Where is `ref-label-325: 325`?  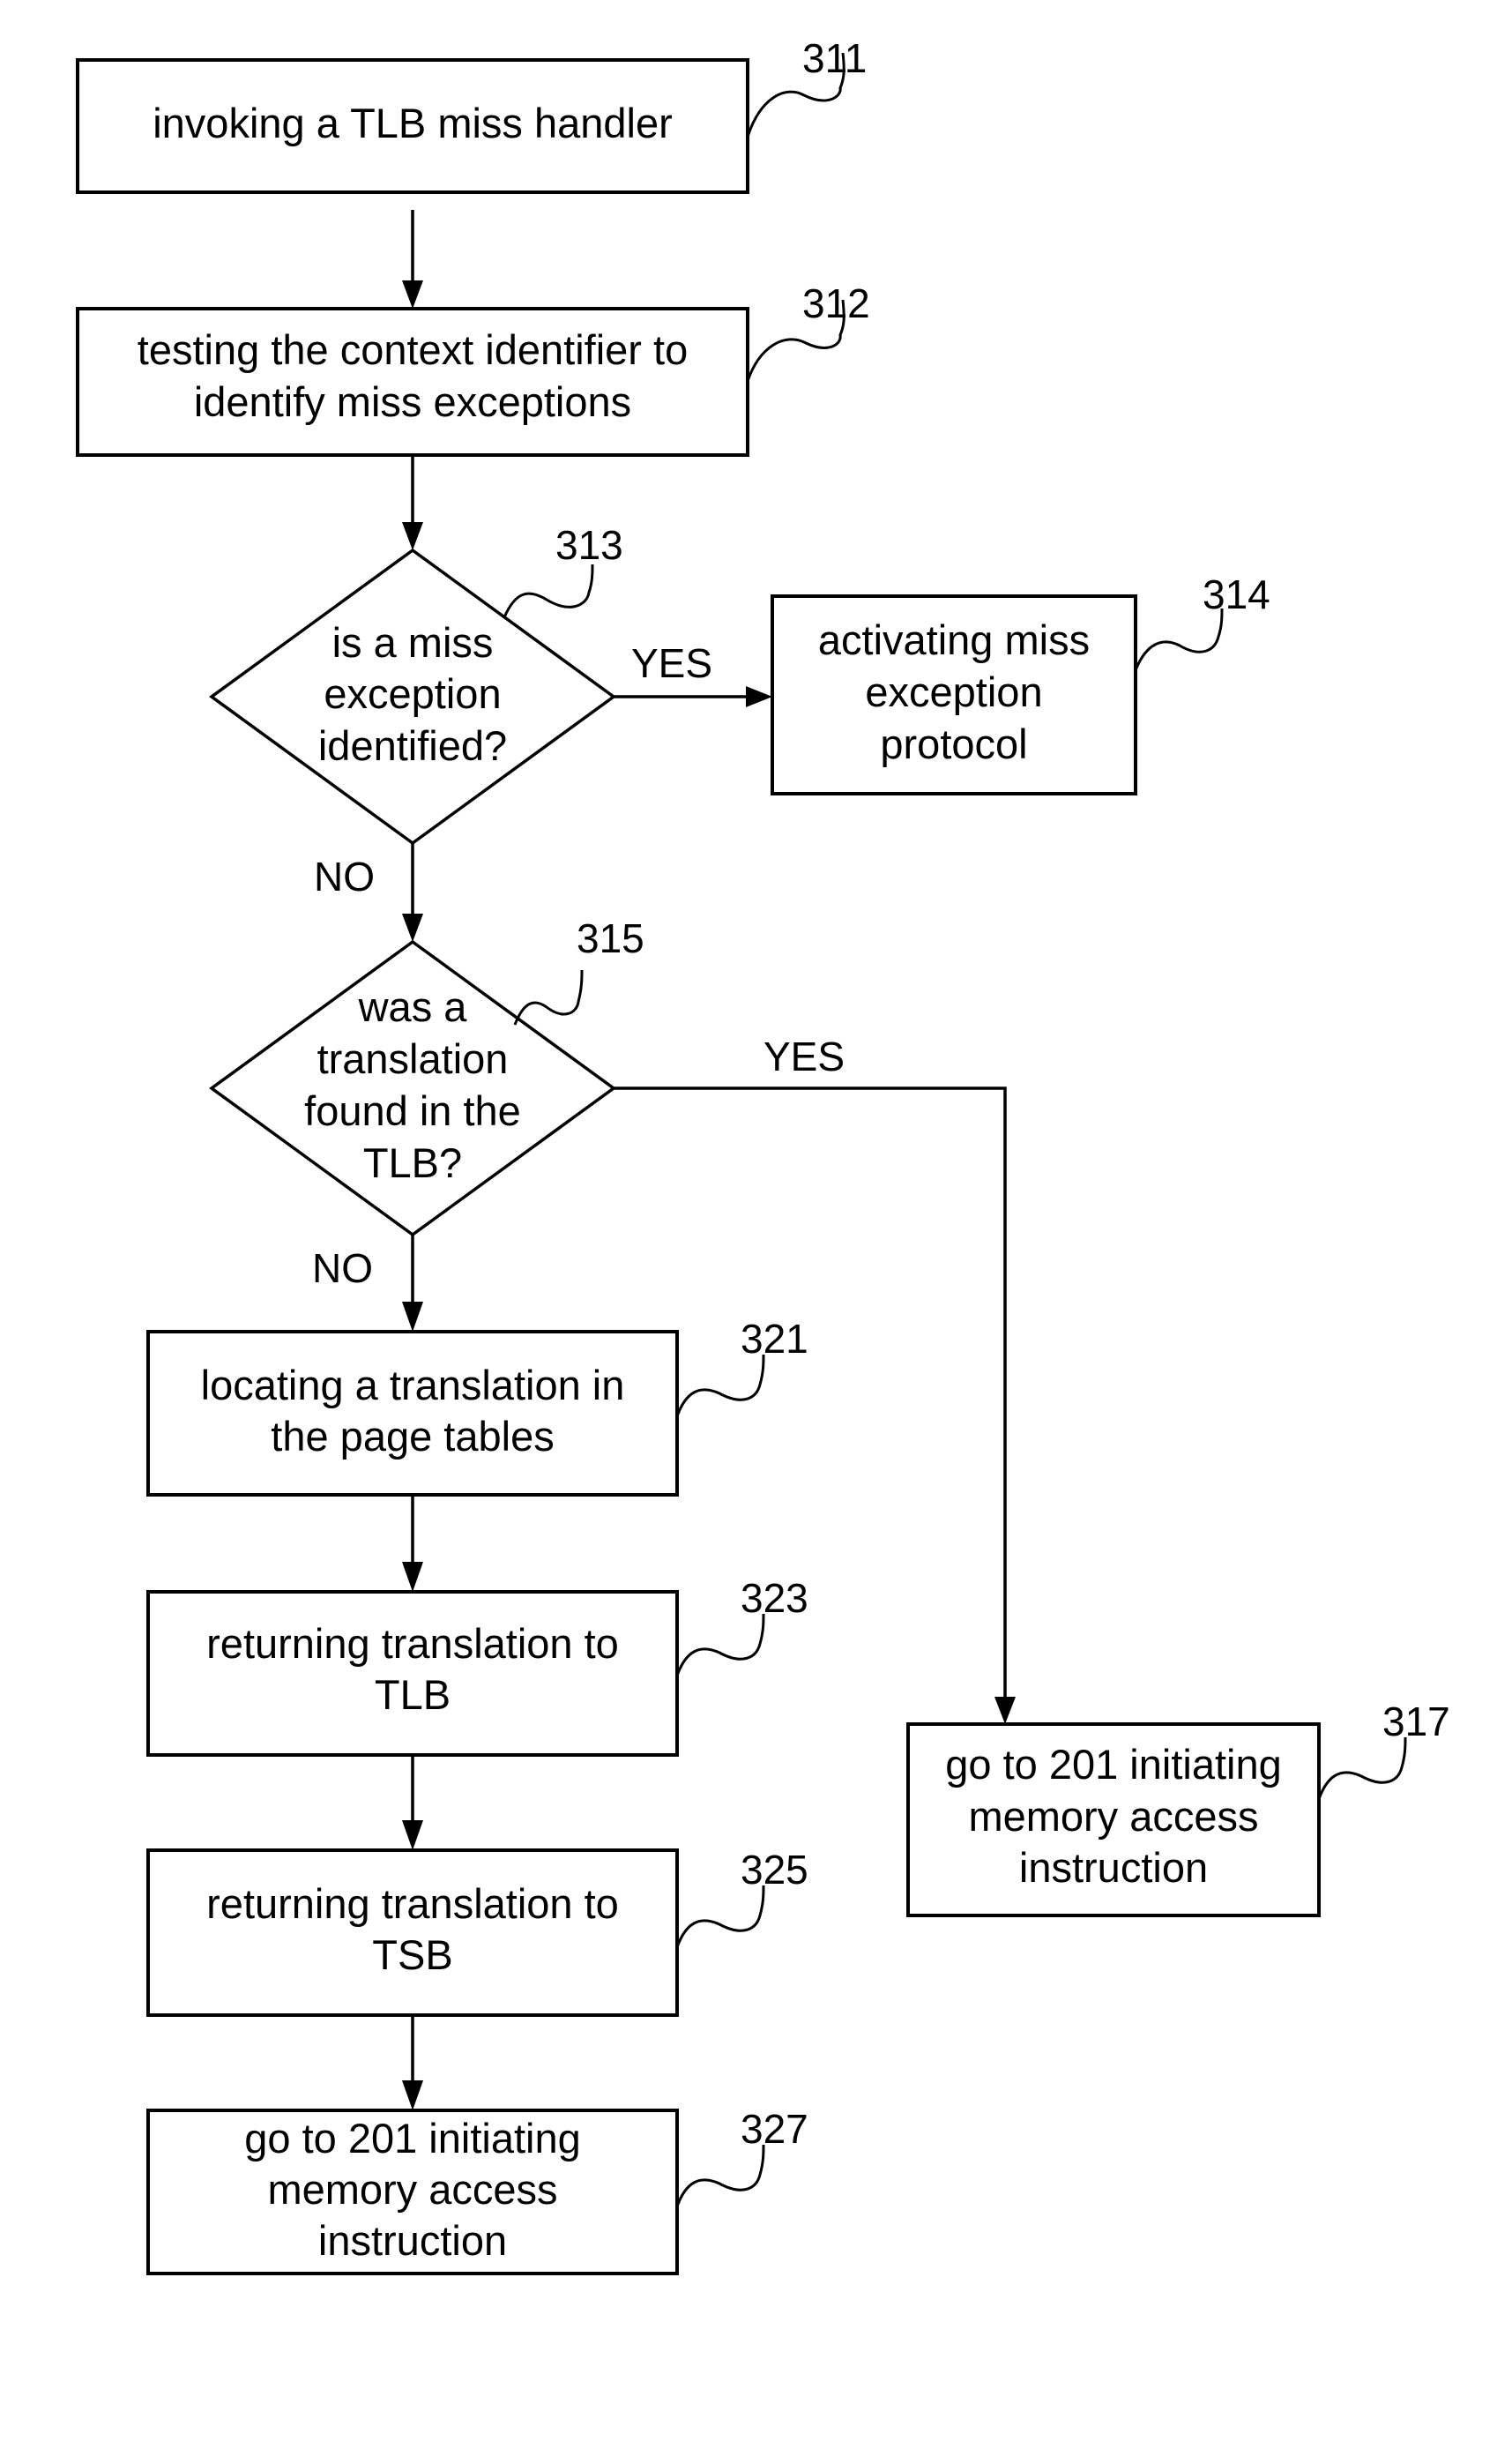
ref-label-325: 325 is located at coordinates (774, 1870).